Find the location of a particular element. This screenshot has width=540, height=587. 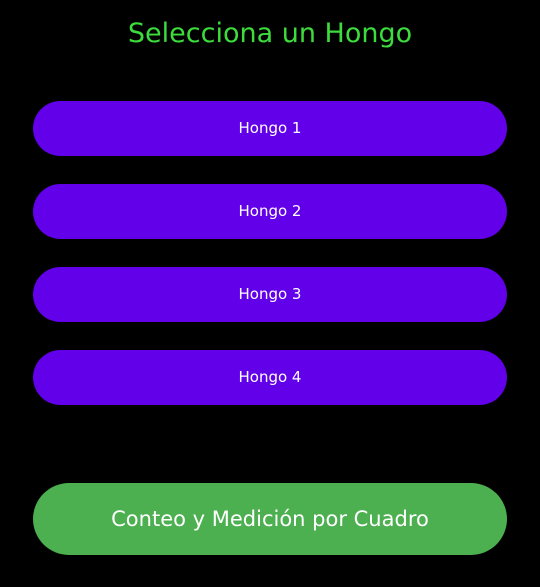

count-and-measure-button: Conteo y Medición por Cuadro is located at coordinates (270, 519).